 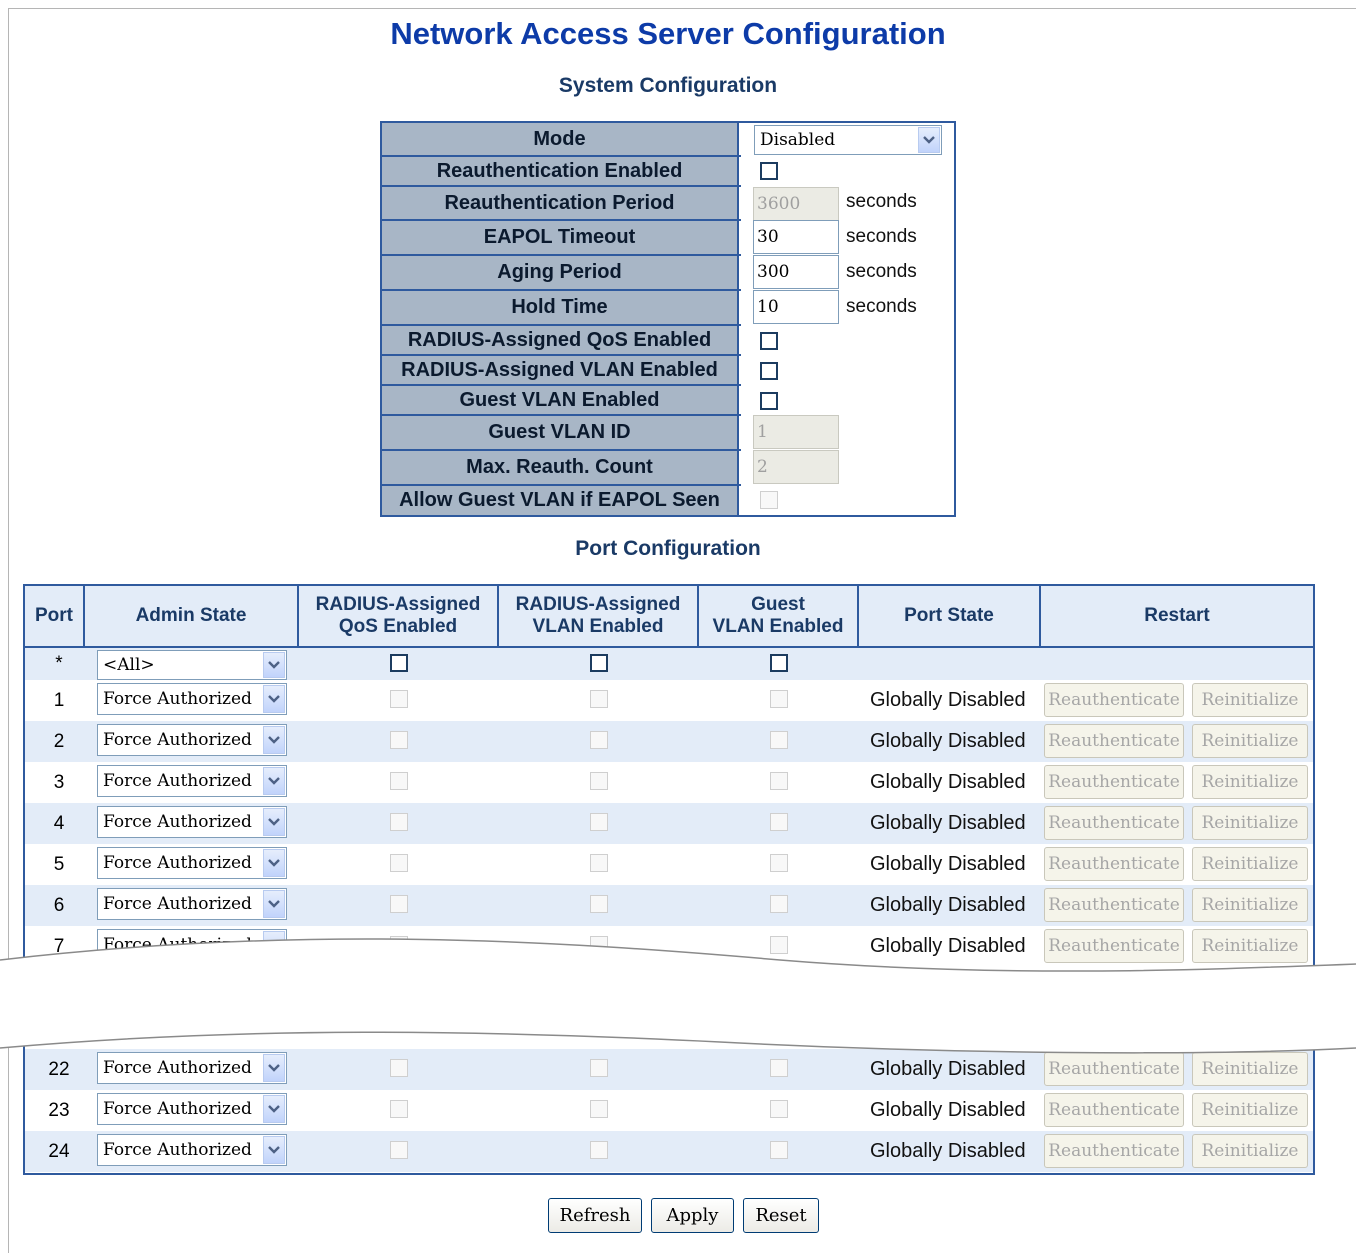 I want to click on guest-vlan-id-row: Guest VLAN ID 1, so click(x=668, y=432).